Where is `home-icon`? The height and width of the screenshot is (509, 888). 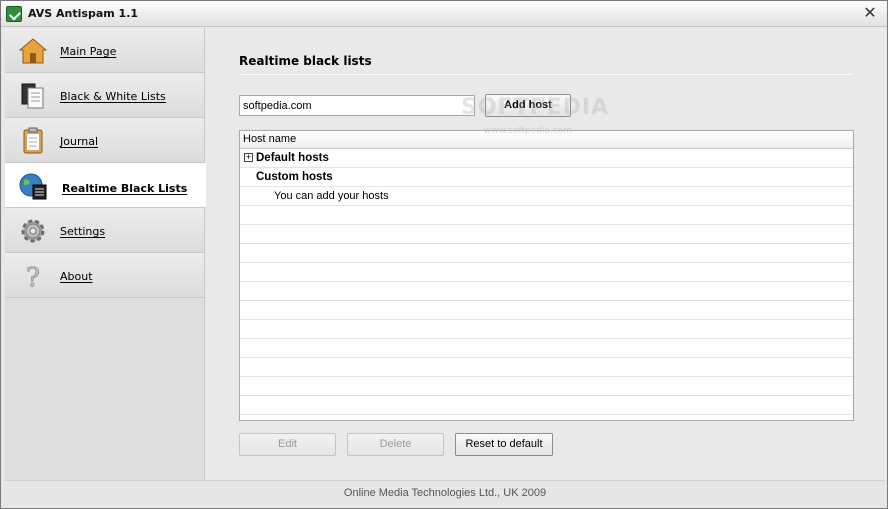
home-icon is located at coordinates (33, 51).